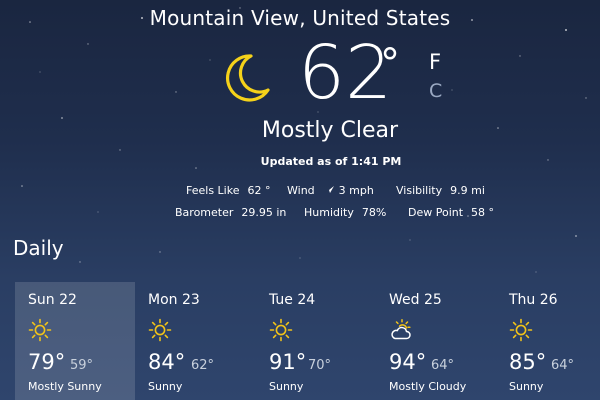  I want to click on detail-visibility: Visibility 9.9 mi, so click(440, 190).